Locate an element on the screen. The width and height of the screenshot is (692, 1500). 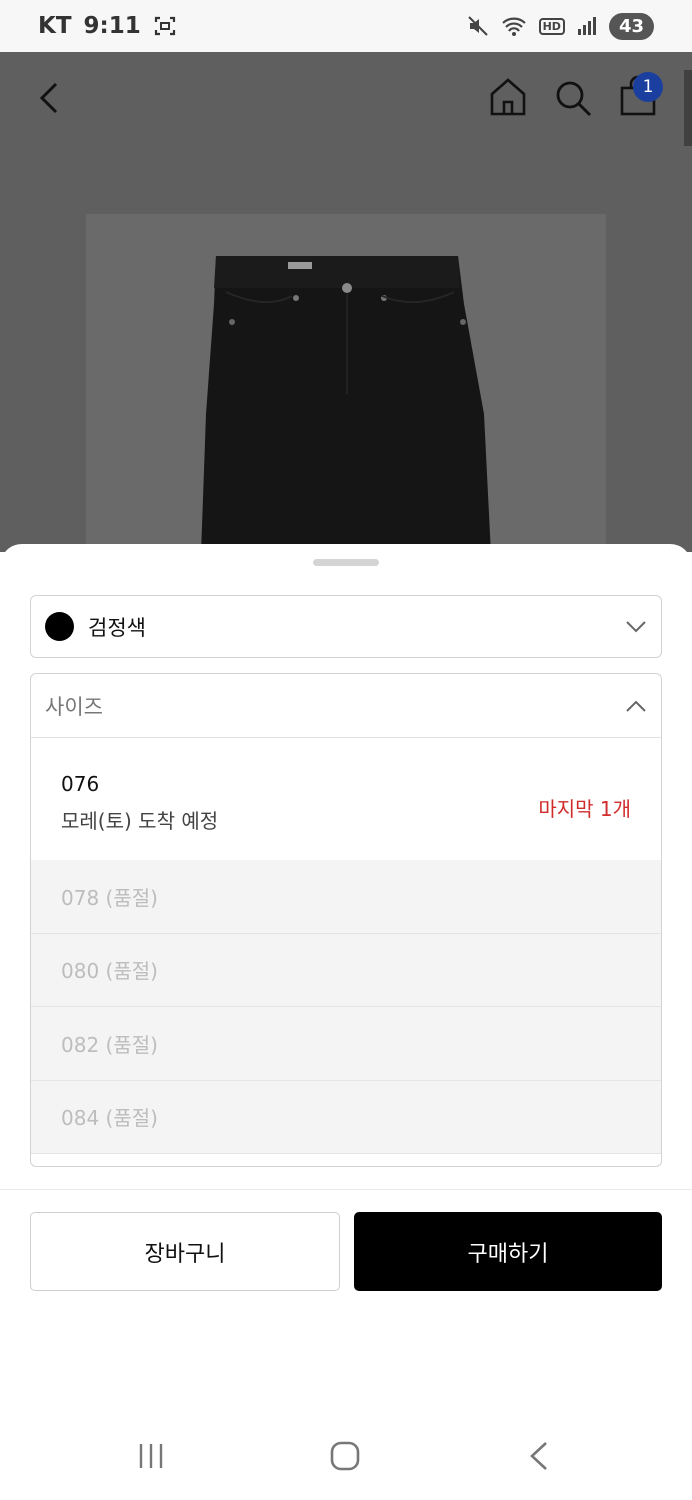
mute-icon is located at coordinates (477, 26).